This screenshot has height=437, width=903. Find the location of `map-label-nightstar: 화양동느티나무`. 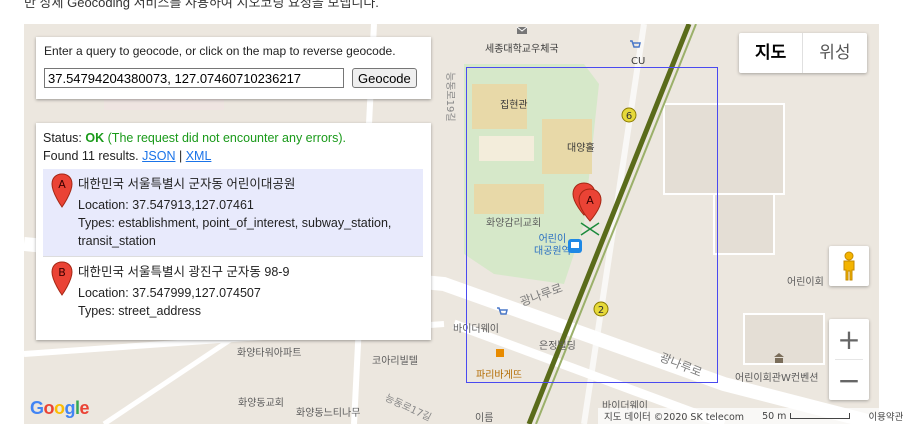

map-label-nightstar: 화양동느티나무 is located at coordinates (328, 413).